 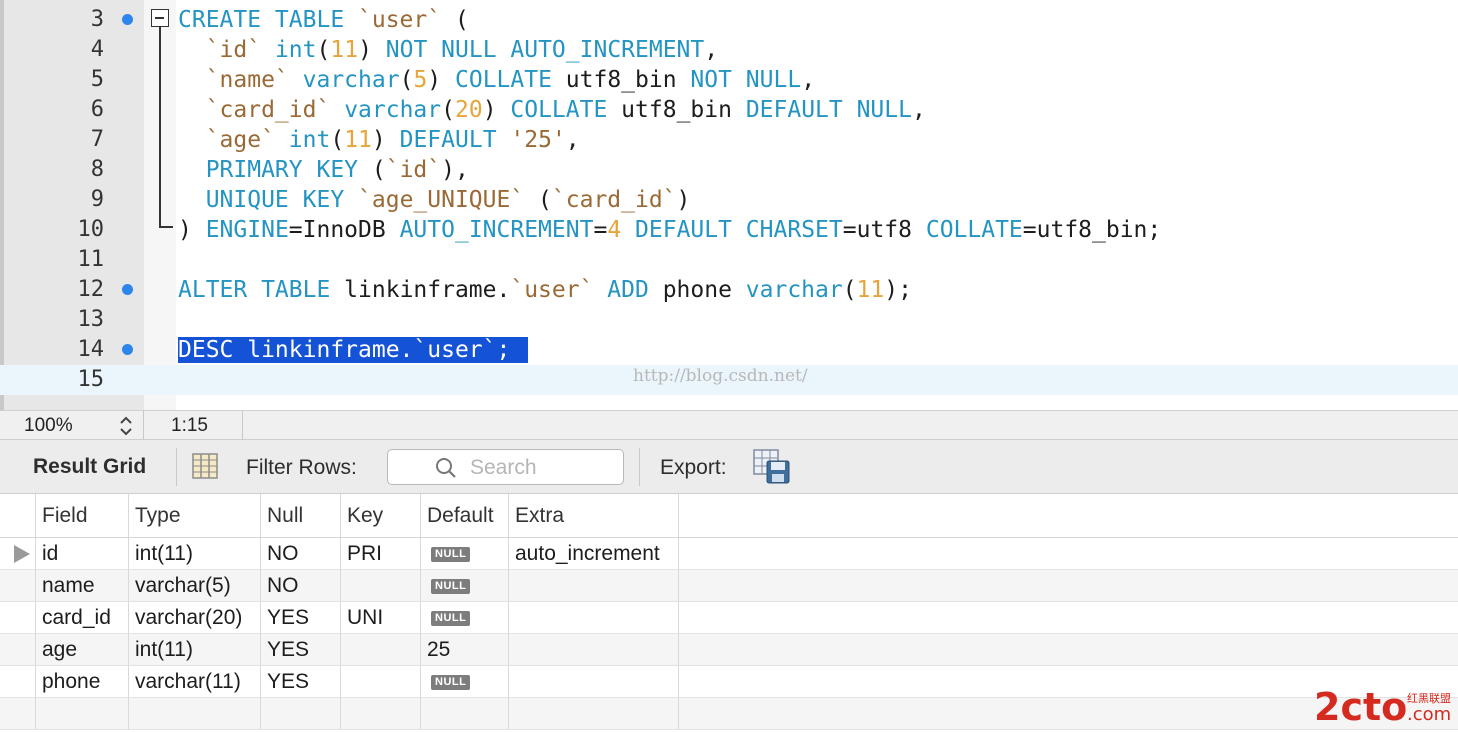 What do you see at coordinates (82, 585) in the screenshot?
I see `cell-field: name` at bounding box center [82, 585].